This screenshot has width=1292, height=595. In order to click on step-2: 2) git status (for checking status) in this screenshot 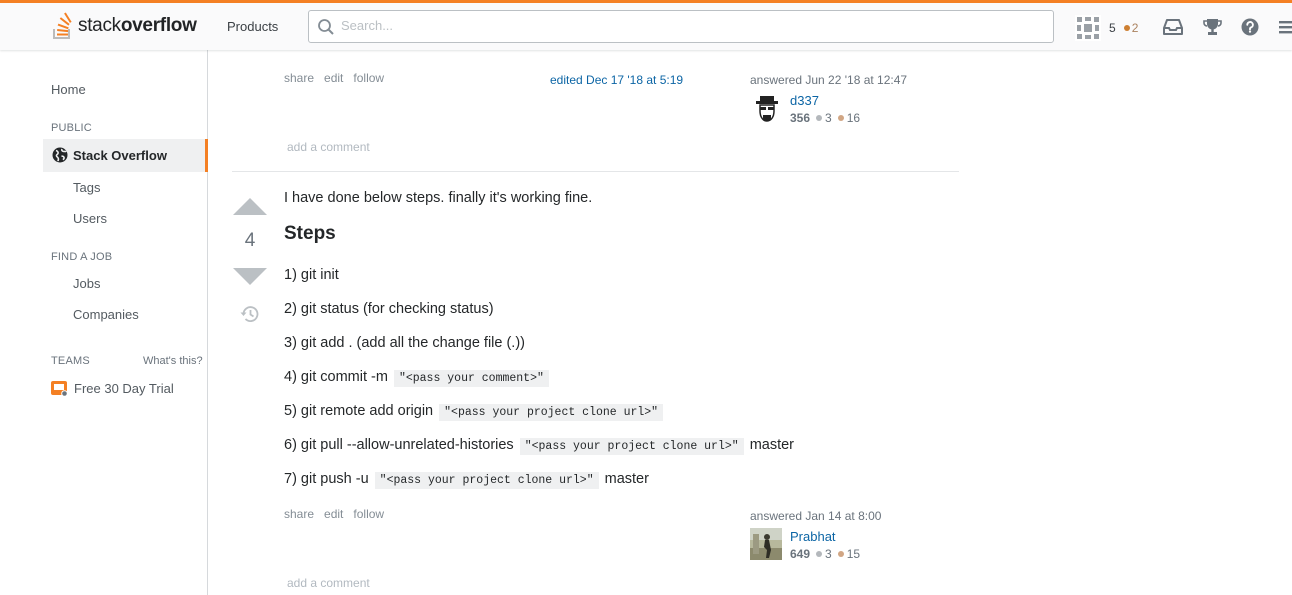, I will do `click(389, 309)`.